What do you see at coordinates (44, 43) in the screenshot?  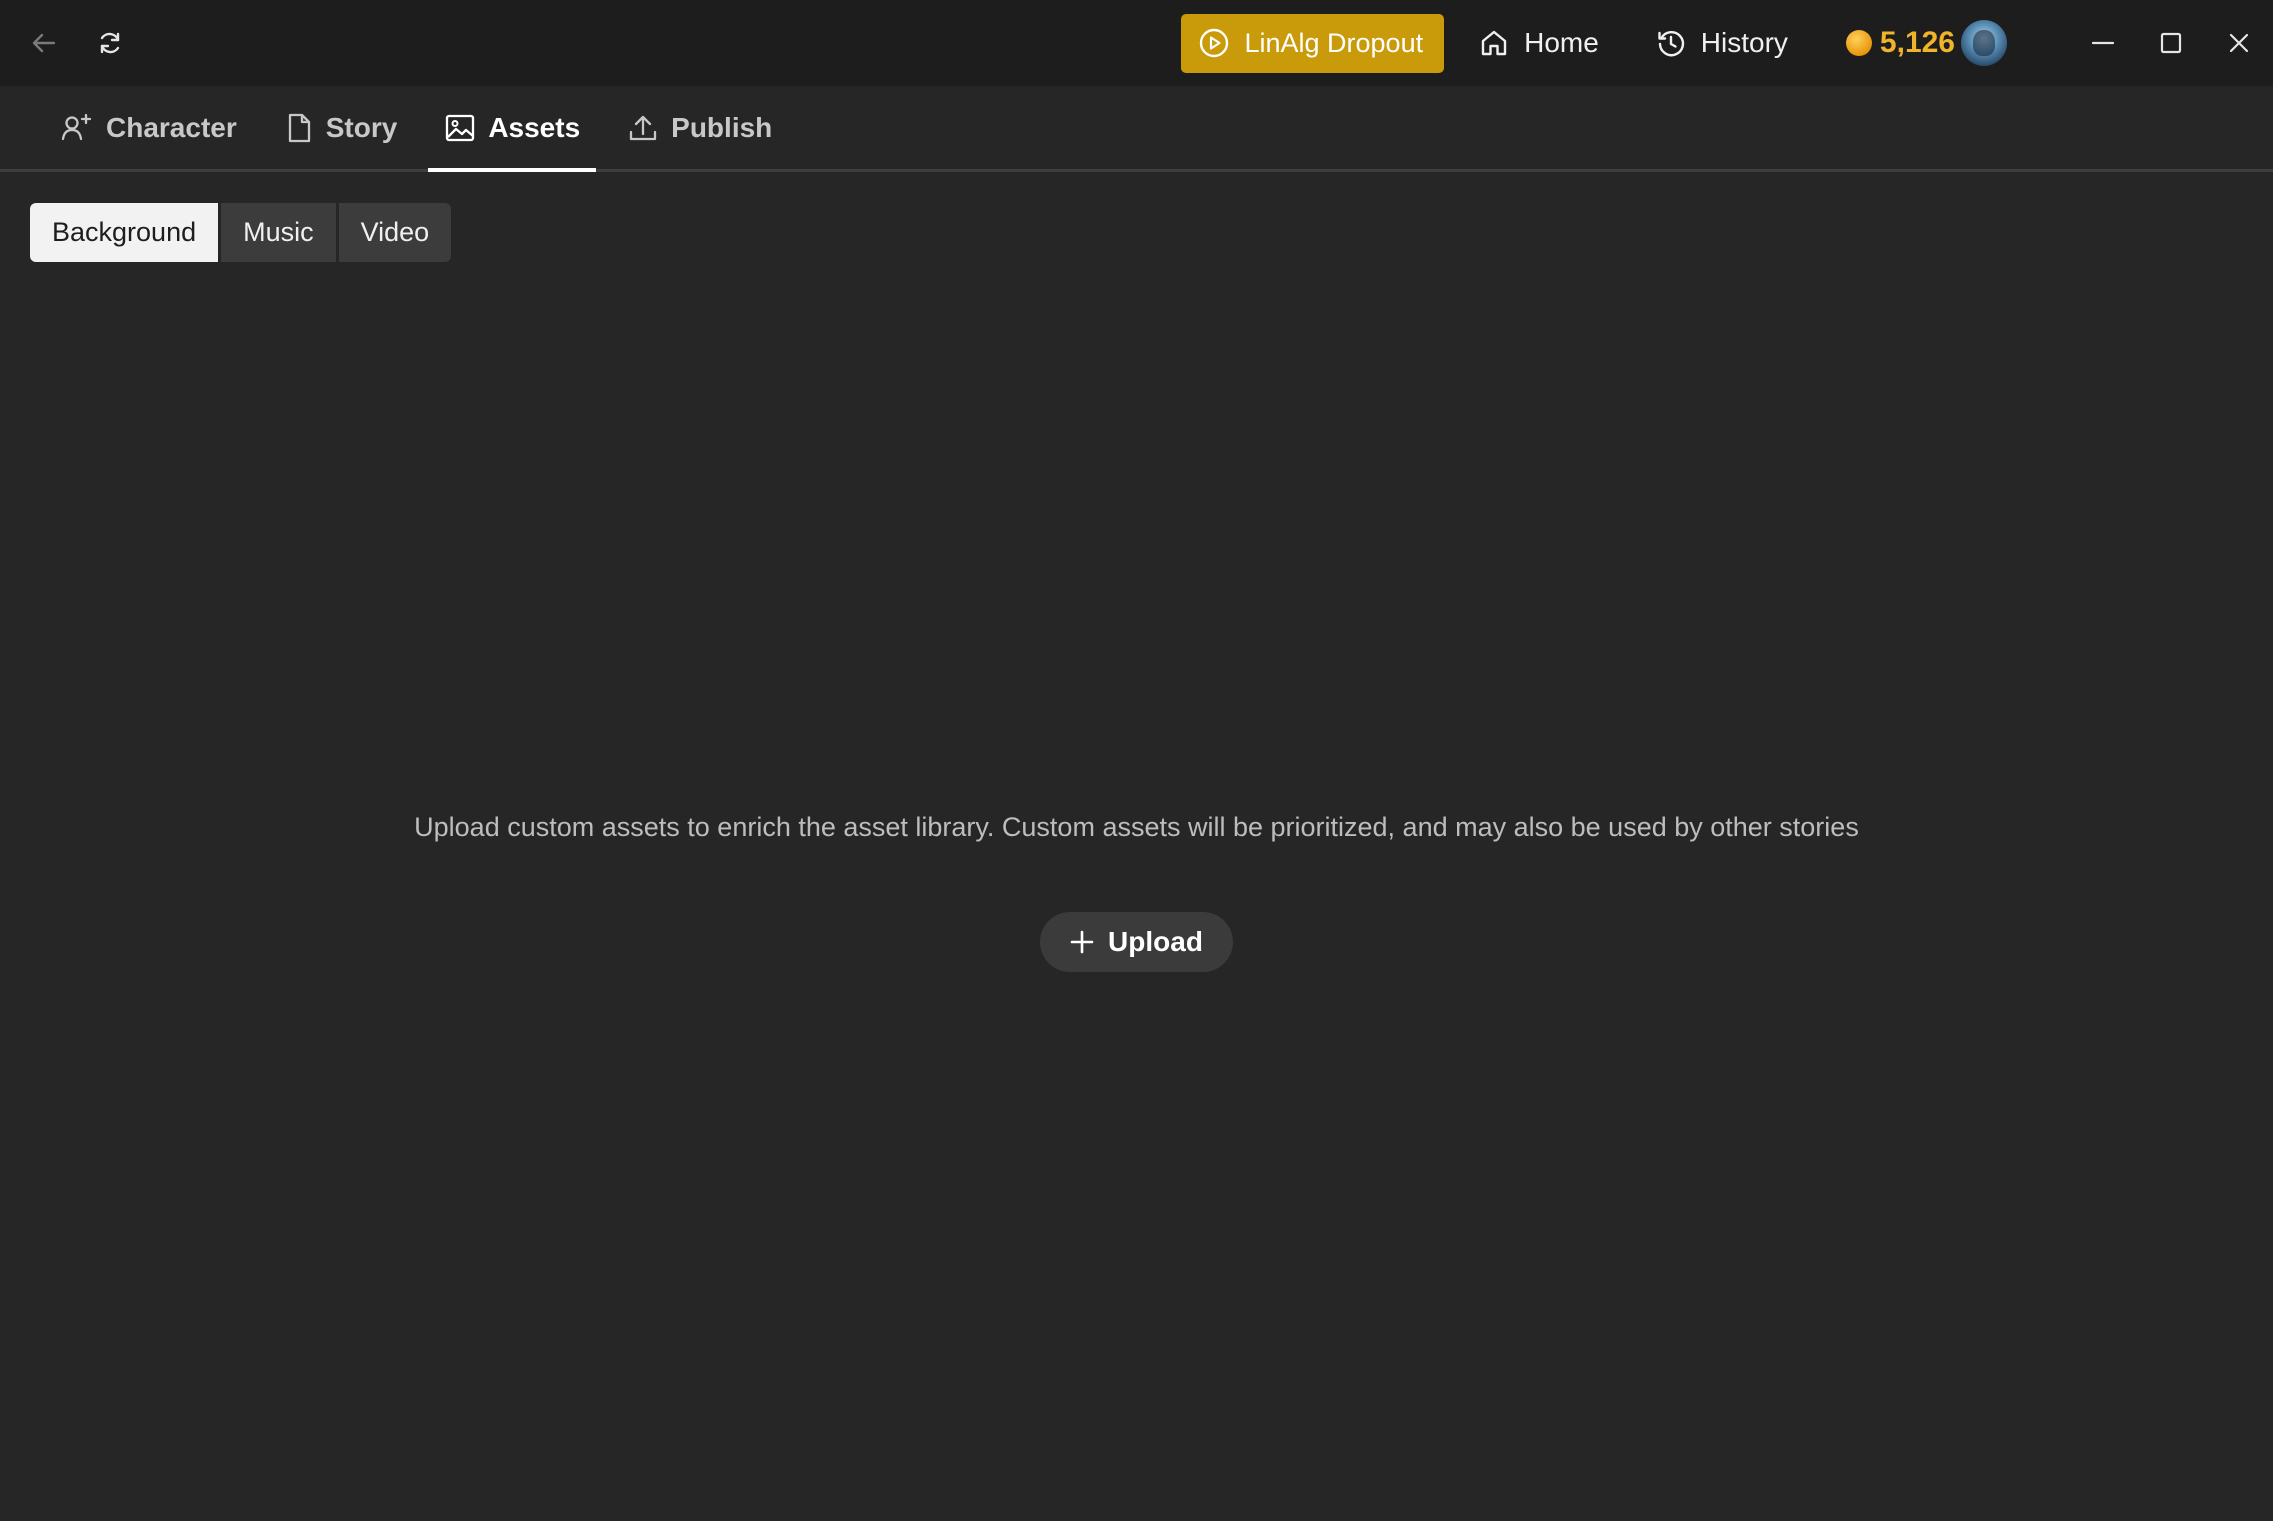 I see `back-arrow-icon` at bounding box center [44, 43].